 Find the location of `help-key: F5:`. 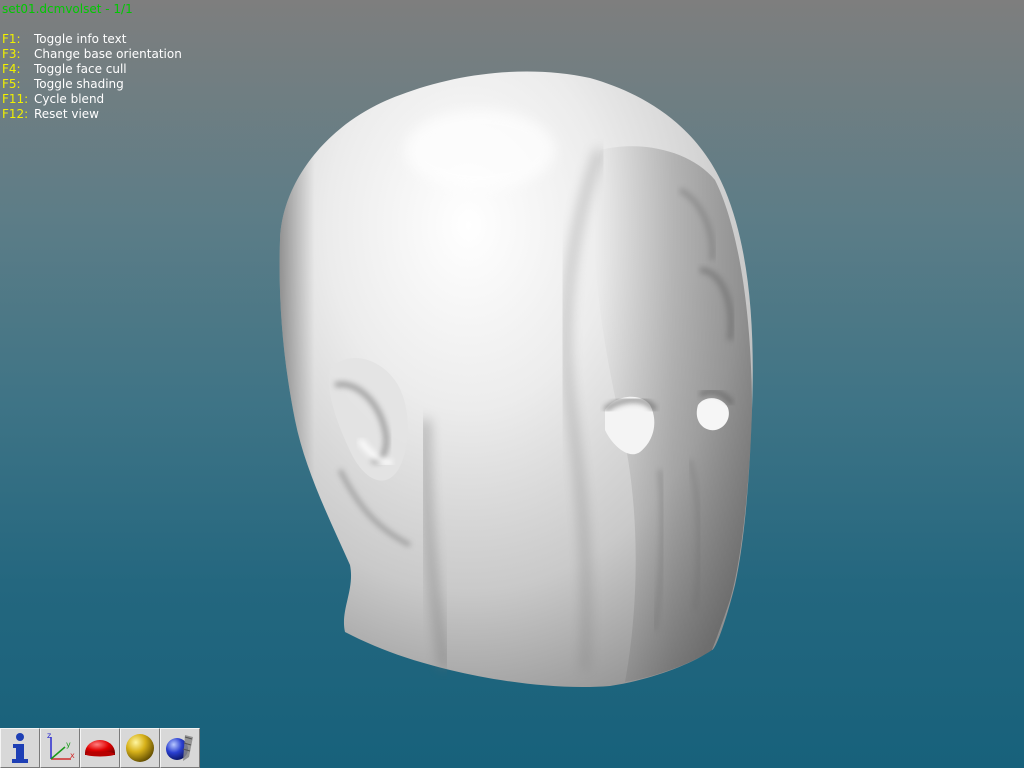

help-key: F5: is located at coordinates (11, 84).